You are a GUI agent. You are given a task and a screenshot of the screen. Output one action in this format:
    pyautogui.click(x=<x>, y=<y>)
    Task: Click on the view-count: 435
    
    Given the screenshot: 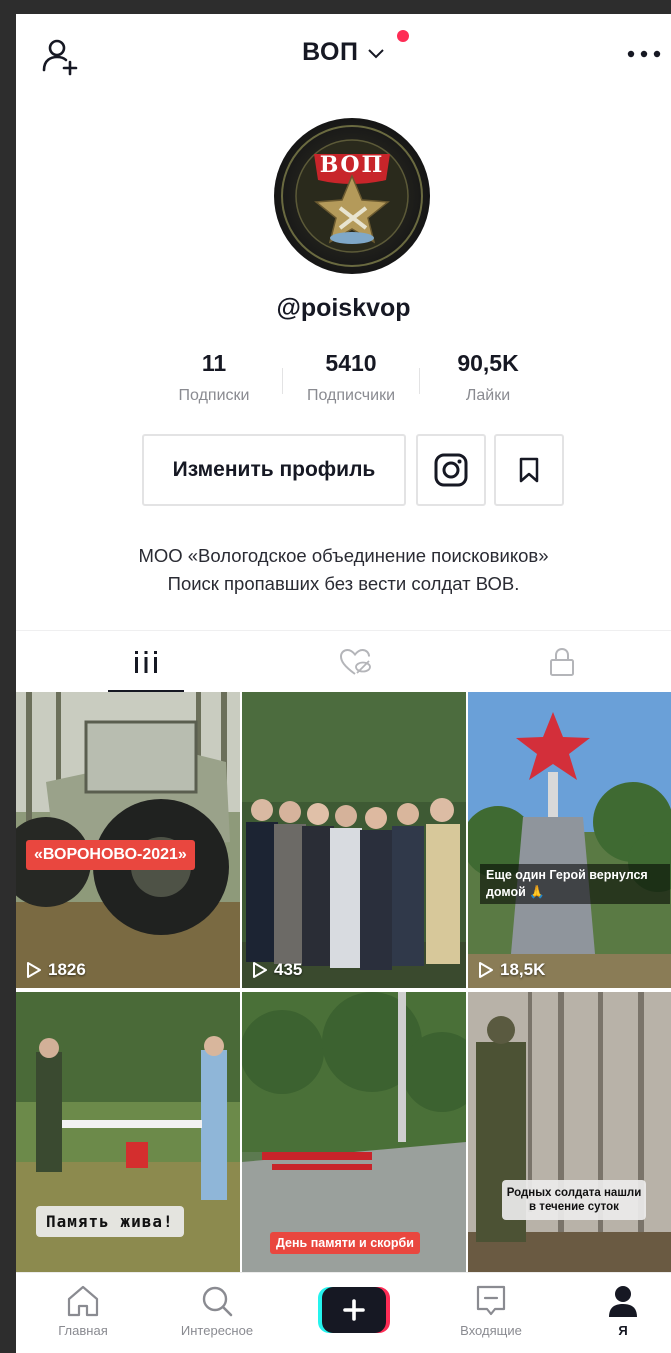 What is the action you would take?
    pyautogui.click(x=277, y=970)
    